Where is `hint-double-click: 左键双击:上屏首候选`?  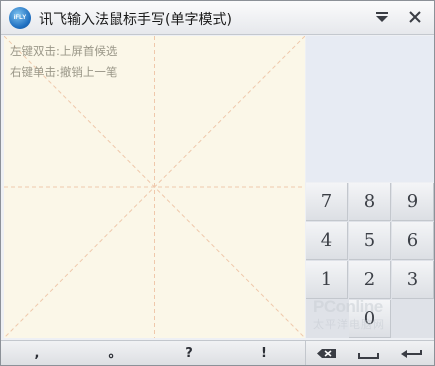 hint-double-click: 左键双击:上屏首候选 is located at coordinates (64, 51).